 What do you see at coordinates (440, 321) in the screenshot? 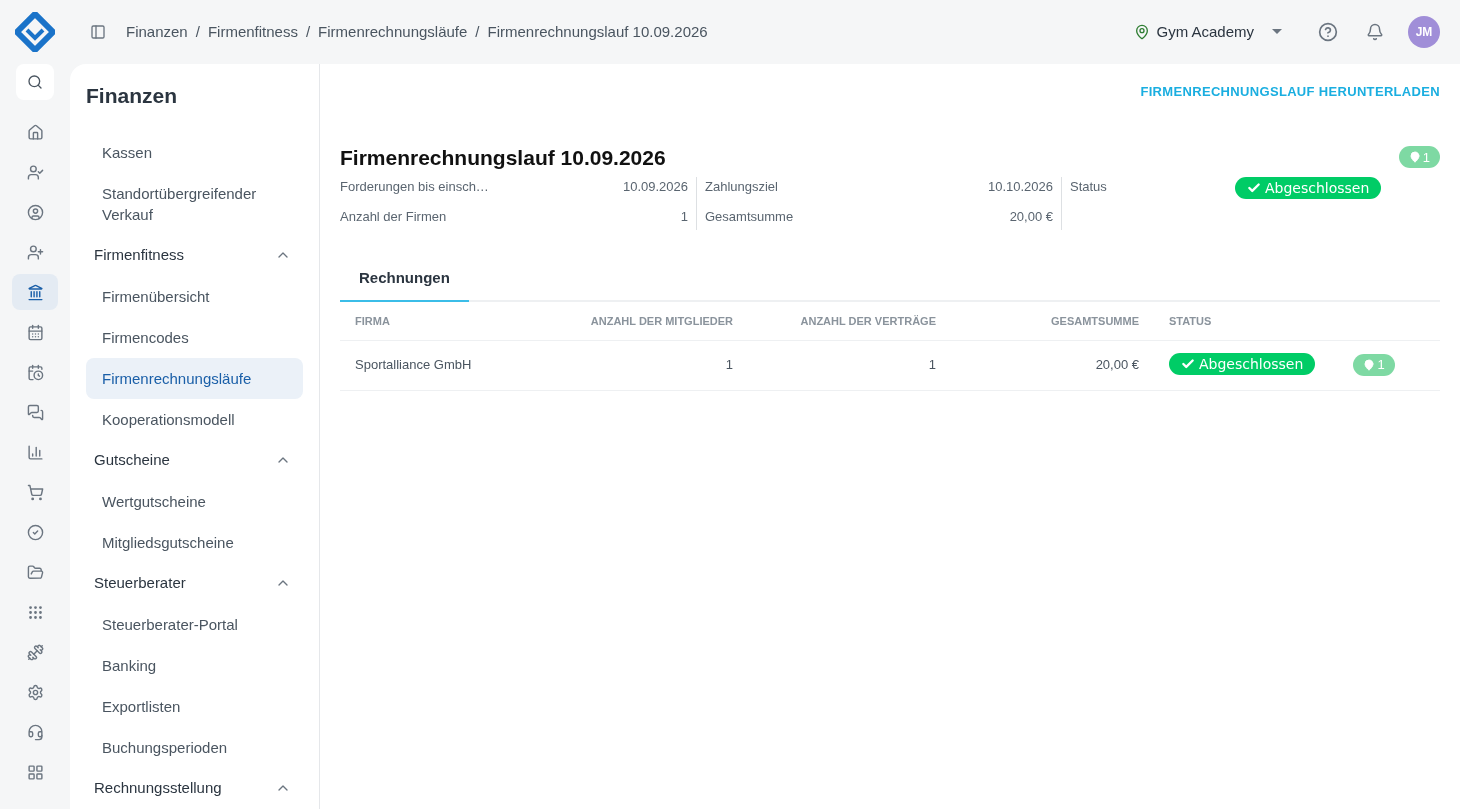
I see `column-header: FIRMA` at bounding box center [440, 321].